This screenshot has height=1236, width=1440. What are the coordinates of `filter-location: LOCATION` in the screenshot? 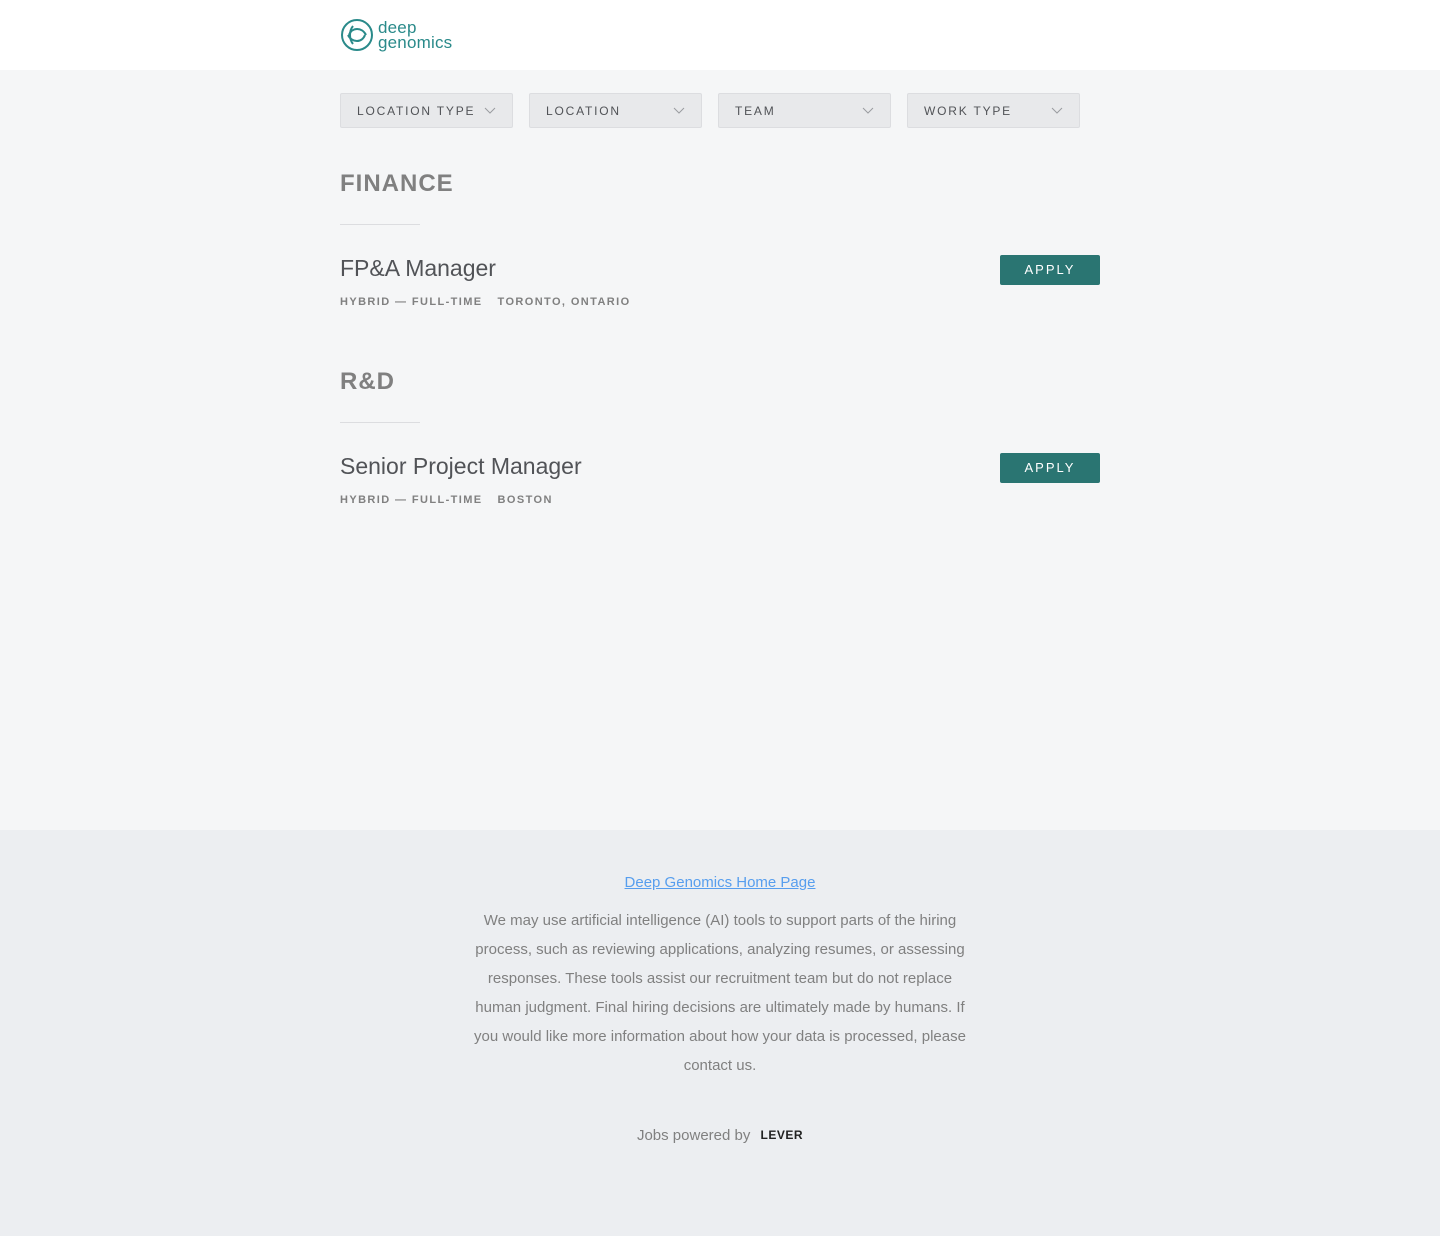 It's located at (615, 110).